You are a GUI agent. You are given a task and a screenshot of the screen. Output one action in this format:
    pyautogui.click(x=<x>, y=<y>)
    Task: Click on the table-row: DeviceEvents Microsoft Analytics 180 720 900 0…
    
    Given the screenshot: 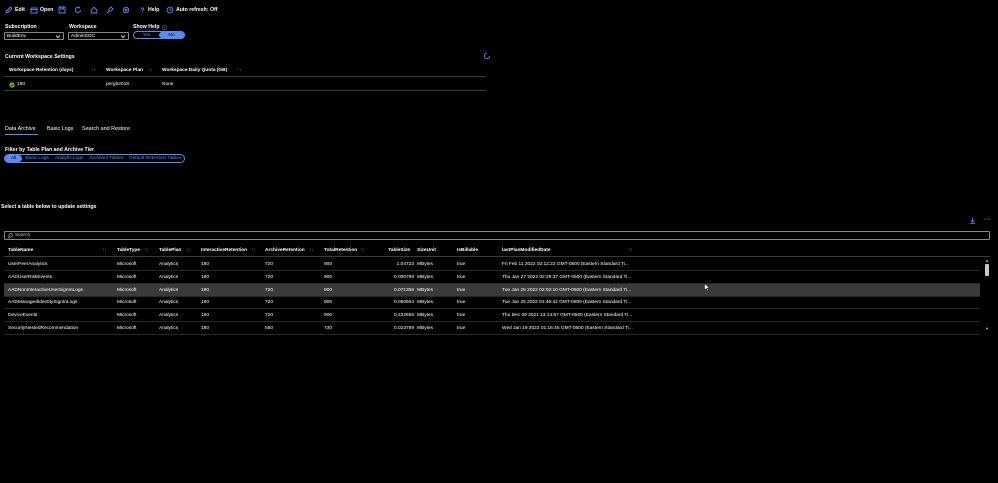 What is the action you would take?
    pyautogui.click(x=492, y=316)
    